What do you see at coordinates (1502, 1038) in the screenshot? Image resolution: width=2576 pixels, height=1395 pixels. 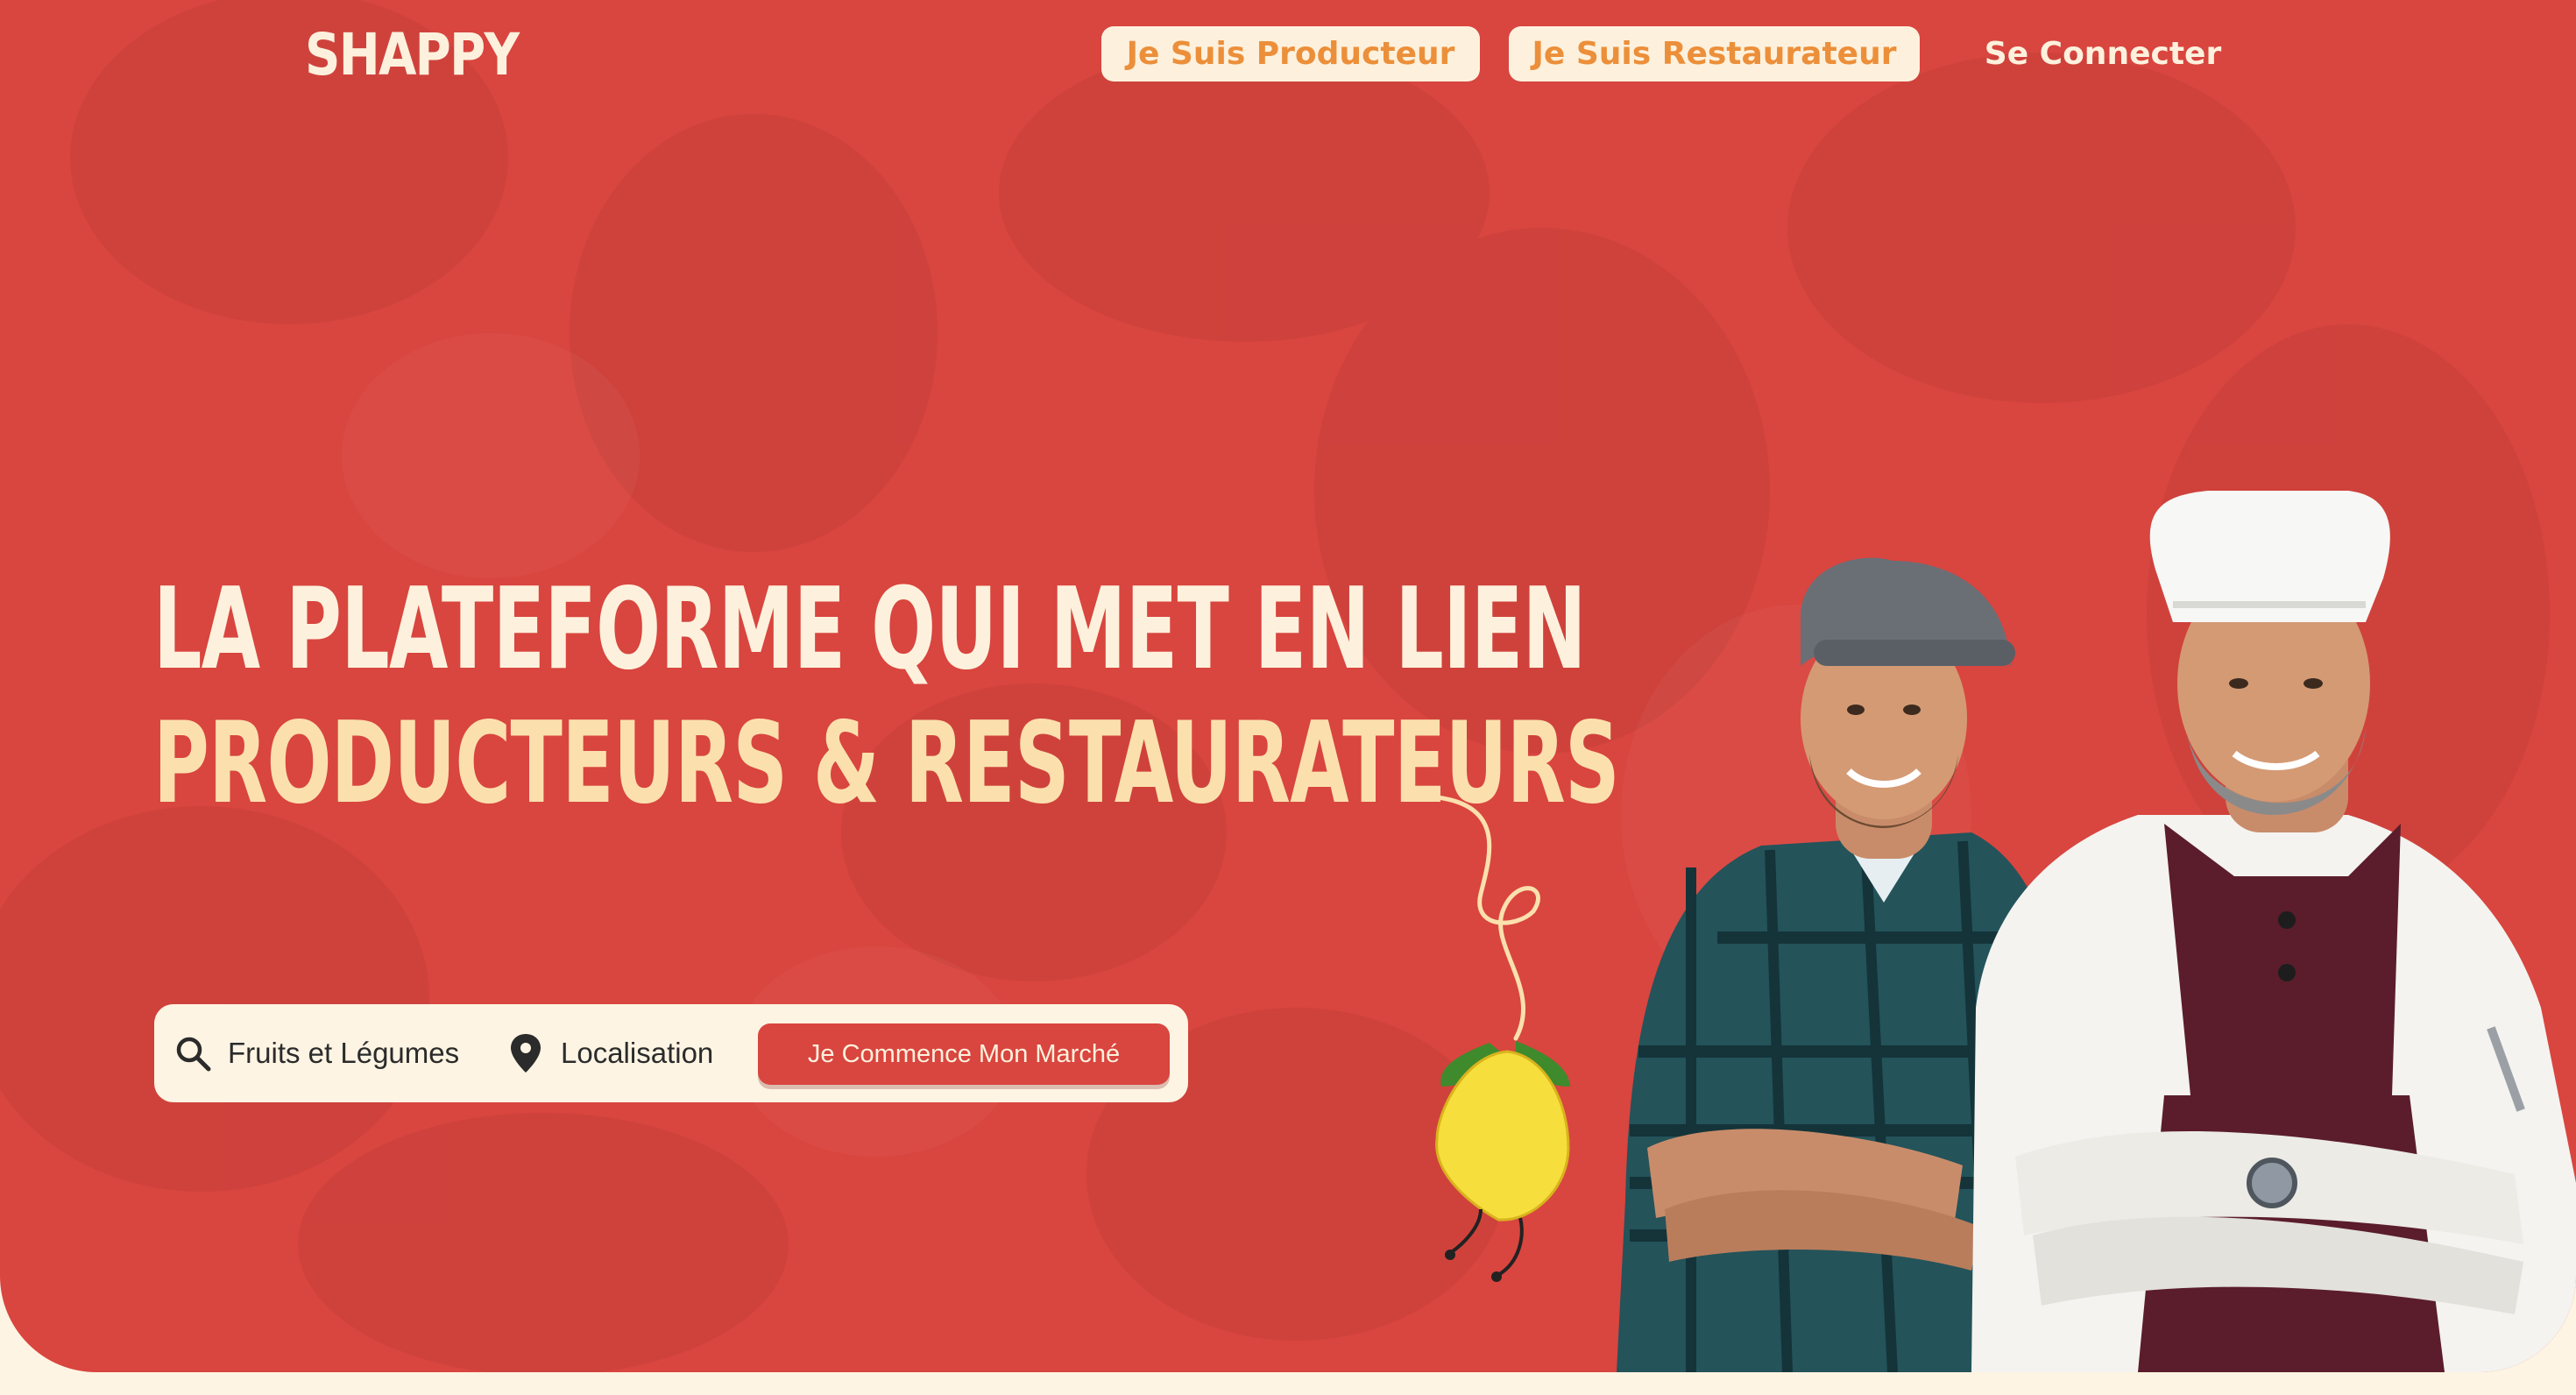 I see `lemon-mascot-icon` at bounding box center [1502, 1038].